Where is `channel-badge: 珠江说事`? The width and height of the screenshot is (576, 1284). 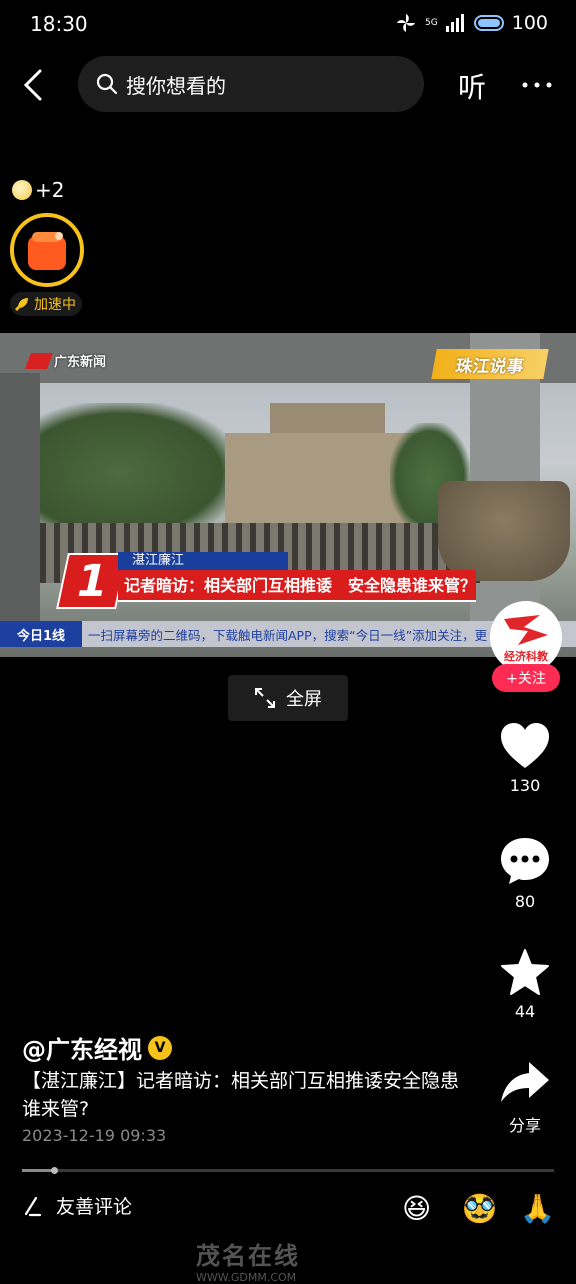 channel-badge: 珠江说事 is located at coordinates (490, 364).